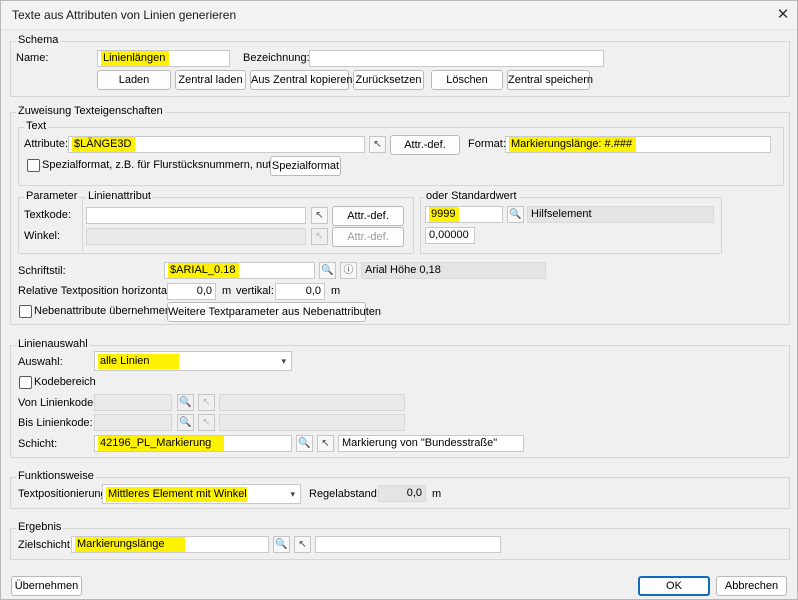  What do you see at coordinates (134, 80) in the screenshot?
I see `laden-button: Laden` at bounding box center [134, 80].